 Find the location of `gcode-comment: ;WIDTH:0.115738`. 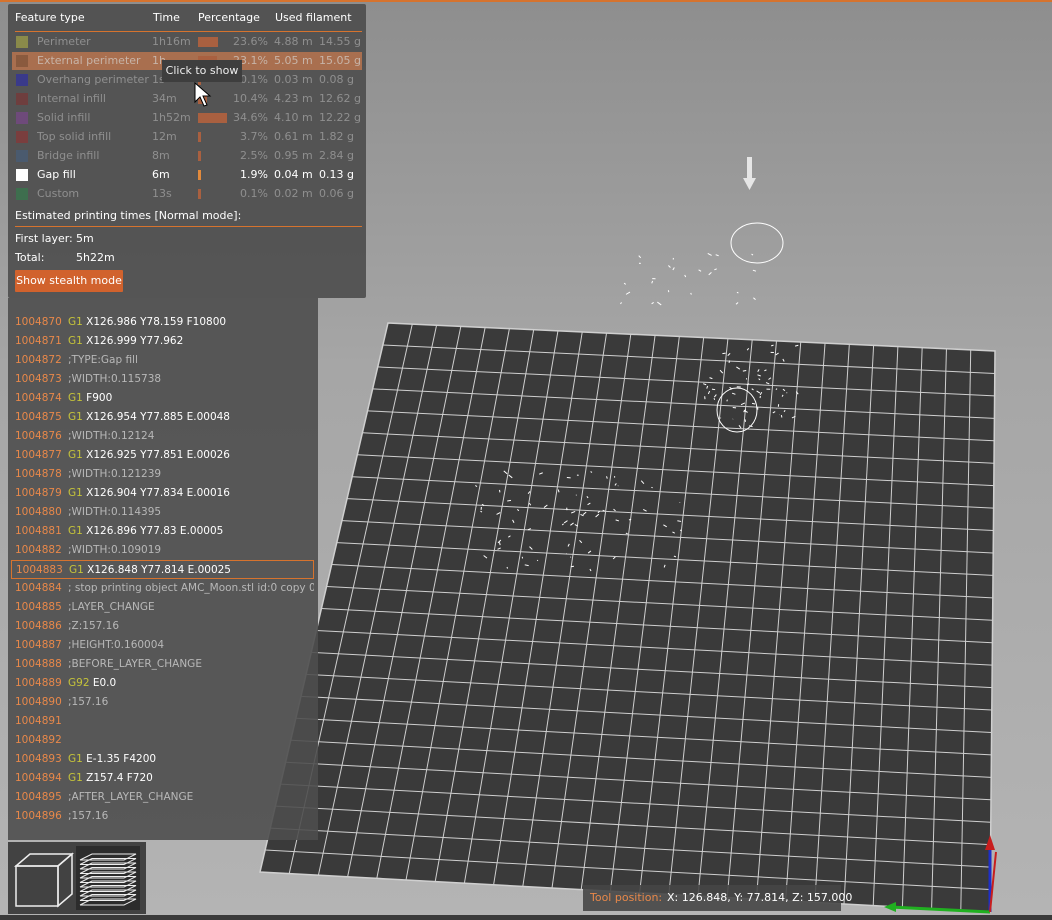

gcode-comment: ;WIDTH:0.115738 is located at coordinates (115, 379).